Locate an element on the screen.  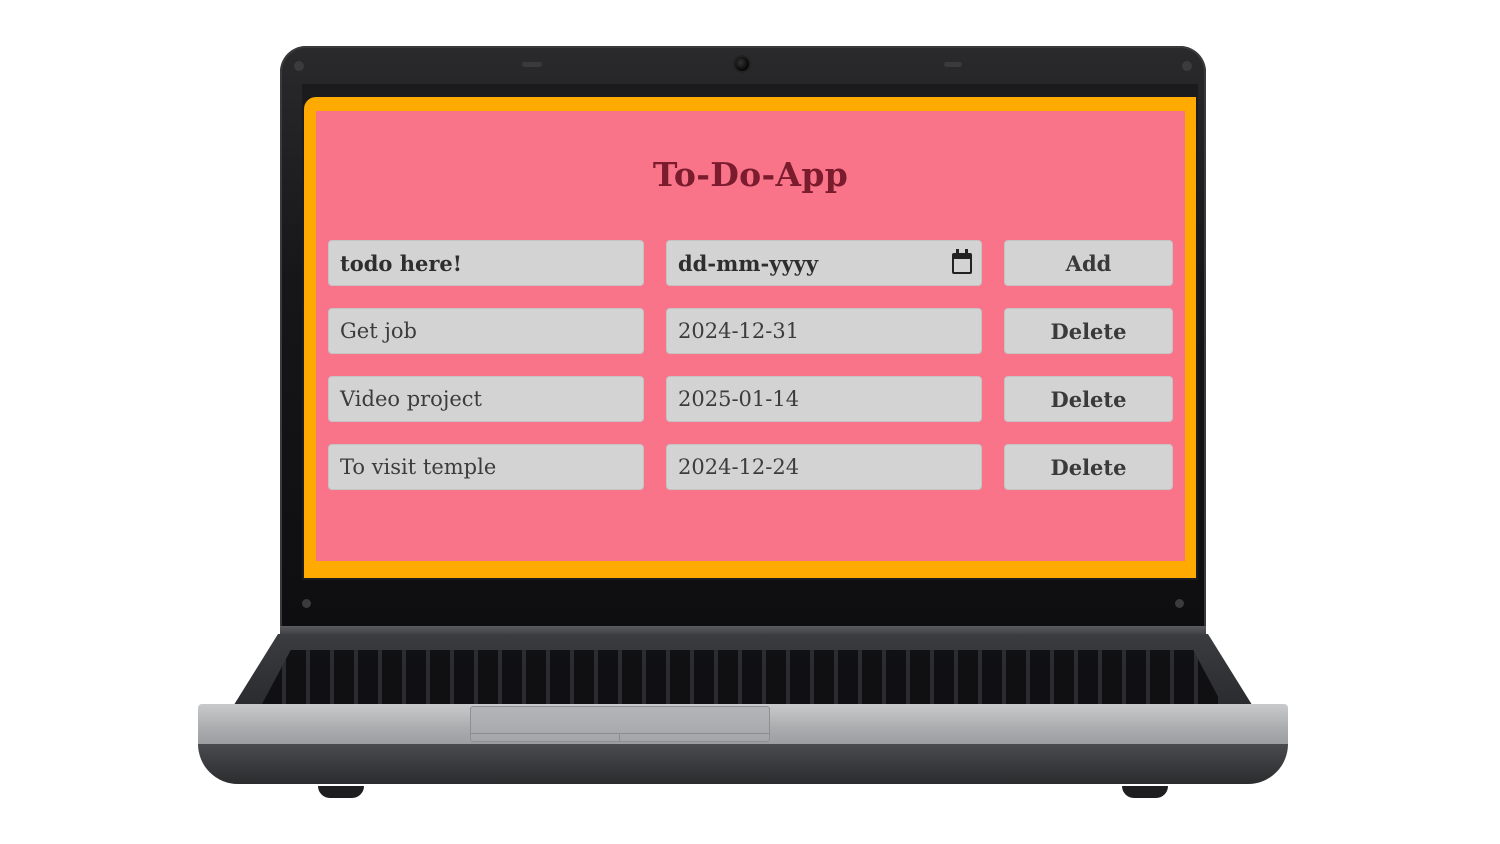
todo-name: Video project is located at coordinates (486, 399).